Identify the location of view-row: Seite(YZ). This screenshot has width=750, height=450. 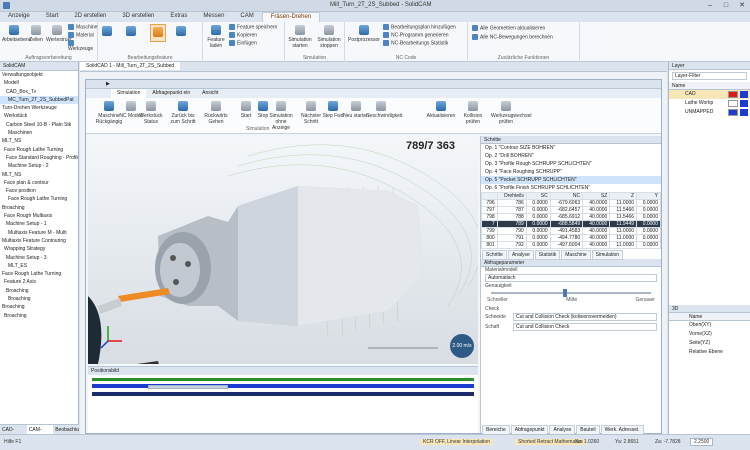
(709, 343).